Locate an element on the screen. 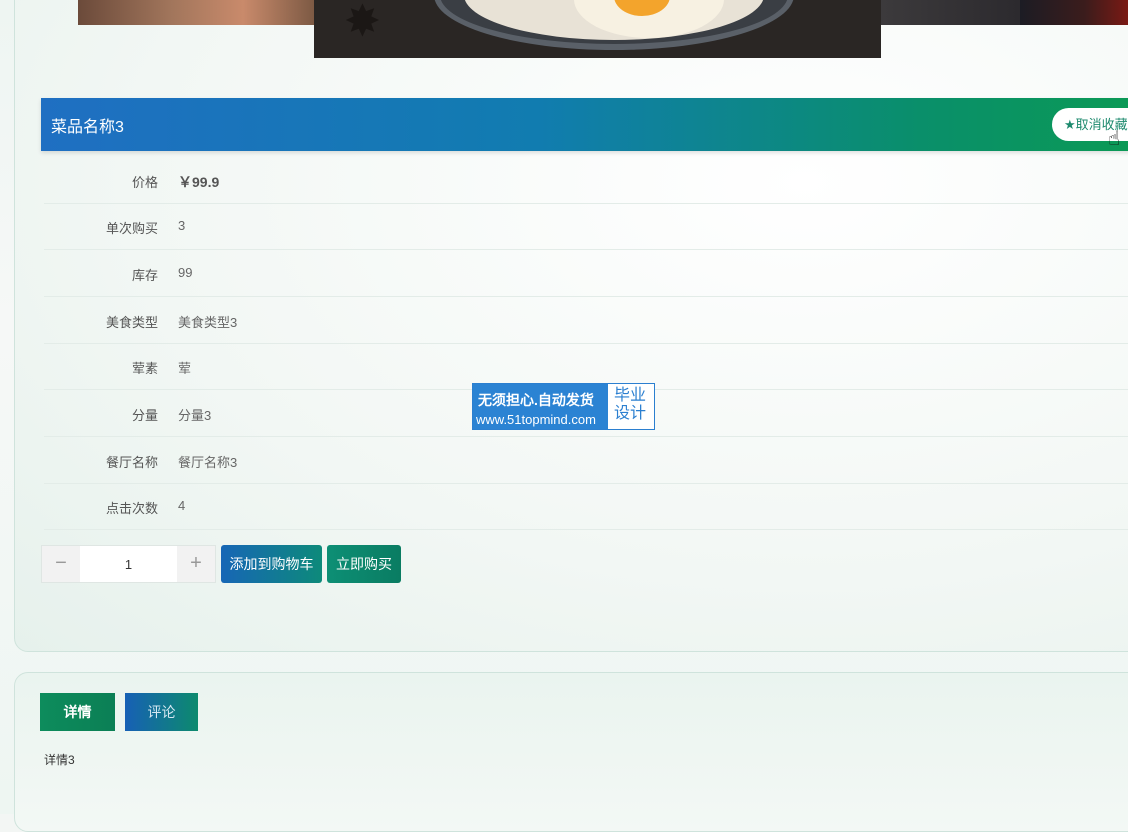 The height and width of the screenshot is (832, 1128). quantity-plus-button: + is located at coordinates (196, 564).